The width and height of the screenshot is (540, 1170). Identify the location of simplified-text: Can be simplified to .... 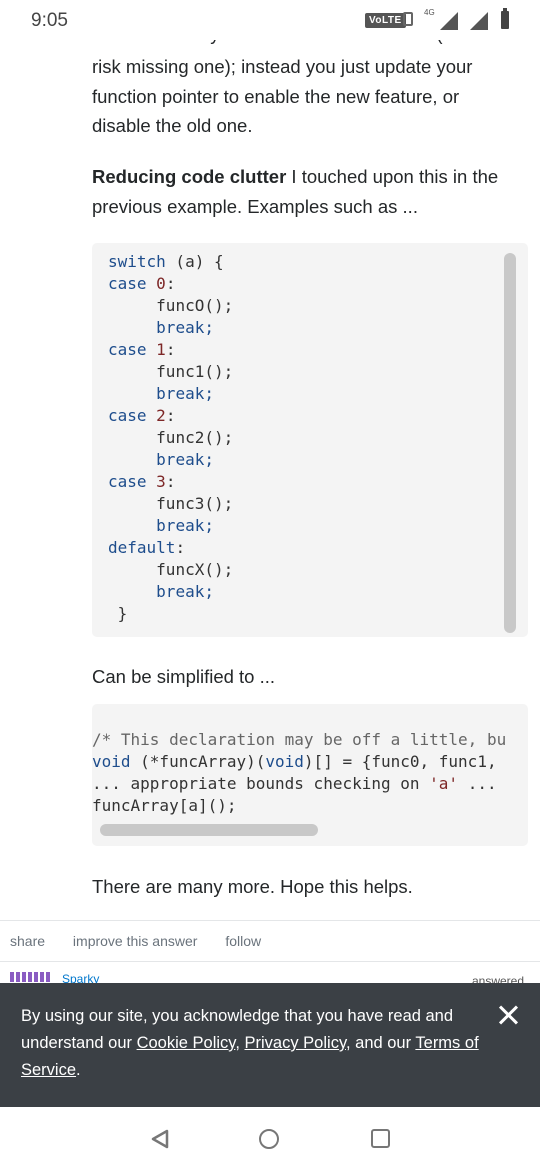
(184, 676).